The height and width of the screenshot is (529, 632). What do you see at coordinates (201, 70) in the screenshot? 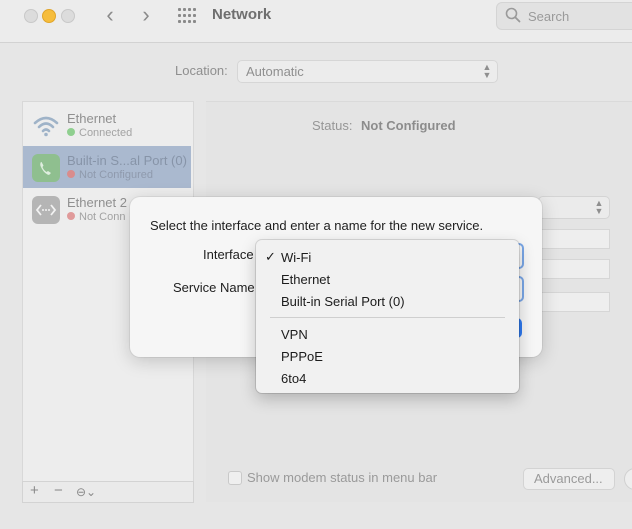
I see `location-label: Location:` at bounding box center [201, 70].